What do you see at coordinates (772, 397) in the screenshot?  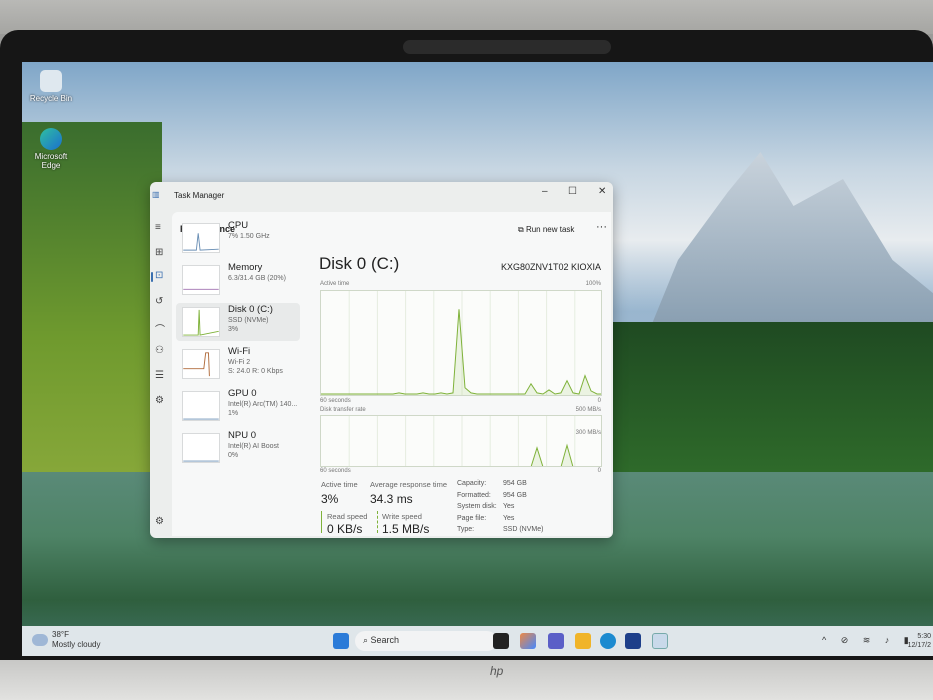 I see `wallpaper-forest-right` at bounding box center [772, 397].